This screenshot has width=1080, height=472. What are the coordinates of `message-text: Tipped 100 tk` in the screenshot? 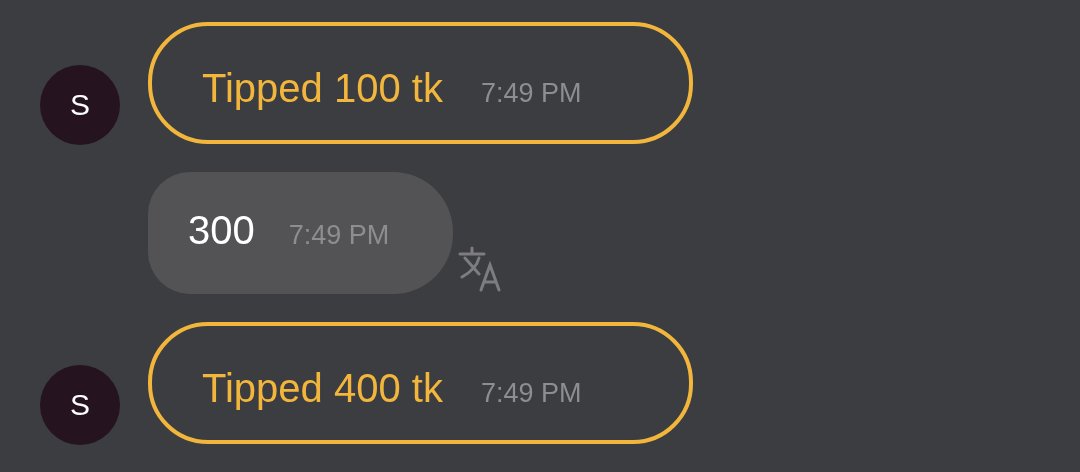 It's located at (322, 88).